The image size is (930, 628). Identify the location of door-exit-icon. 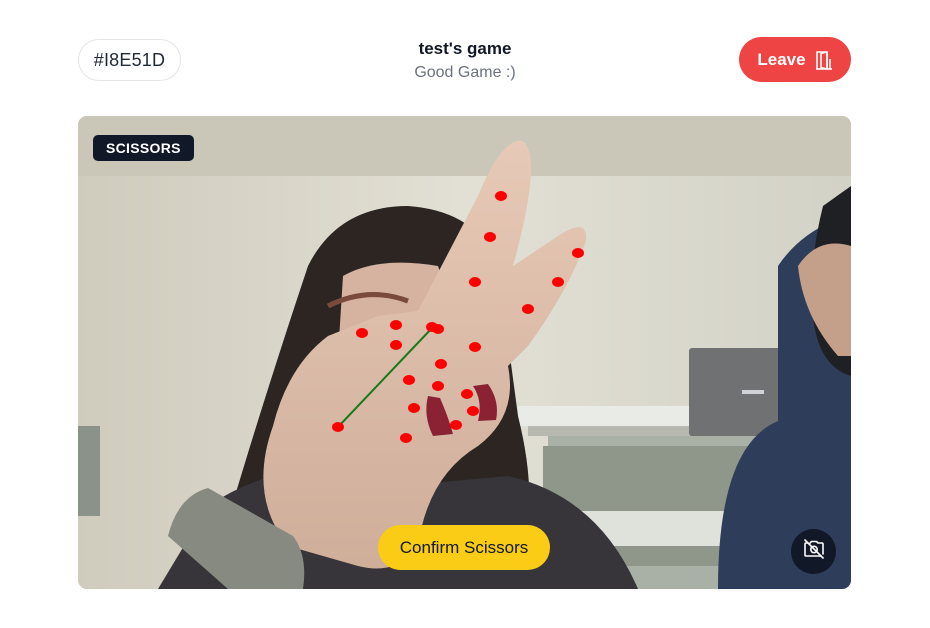
(824, 60).